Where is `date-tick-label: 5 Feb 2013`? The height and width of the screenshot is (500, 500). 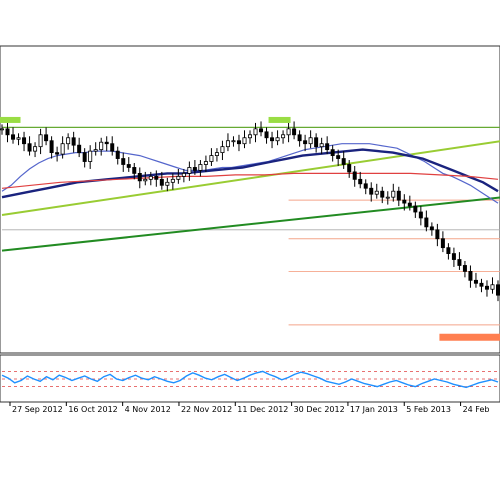 date-tick-label: 5 Feb 2013 is located at coordinates (428, 409).